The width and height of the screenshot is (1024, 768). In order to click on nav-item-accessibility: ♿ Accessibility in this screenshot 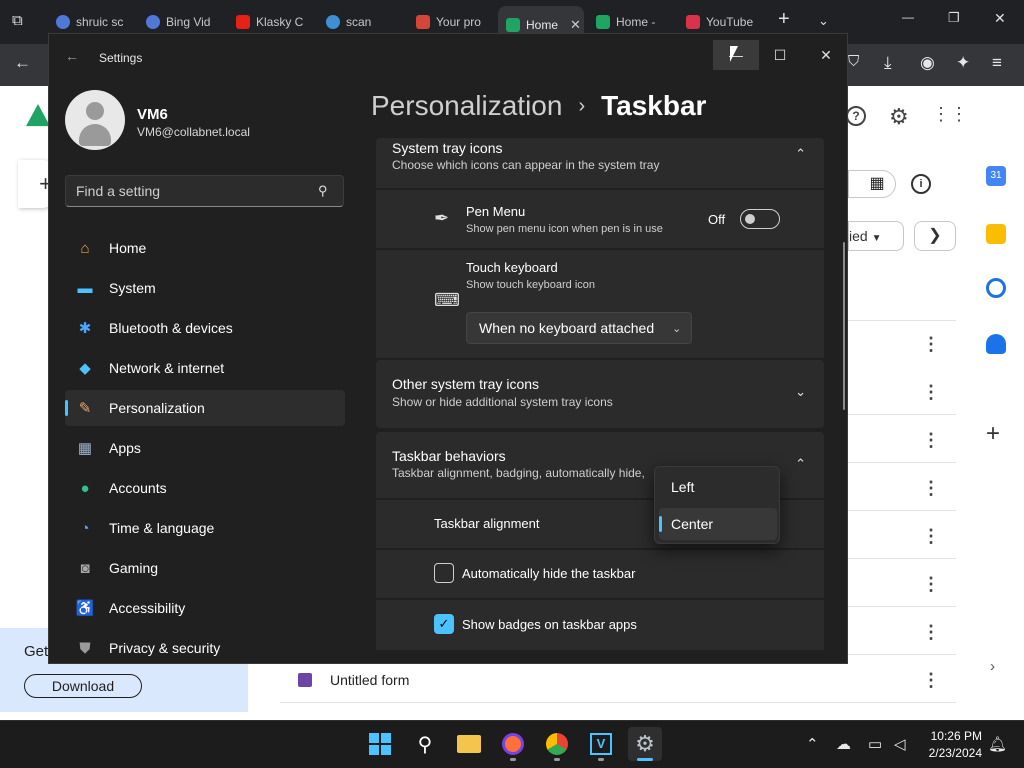, I will do `click(205, 608)`.